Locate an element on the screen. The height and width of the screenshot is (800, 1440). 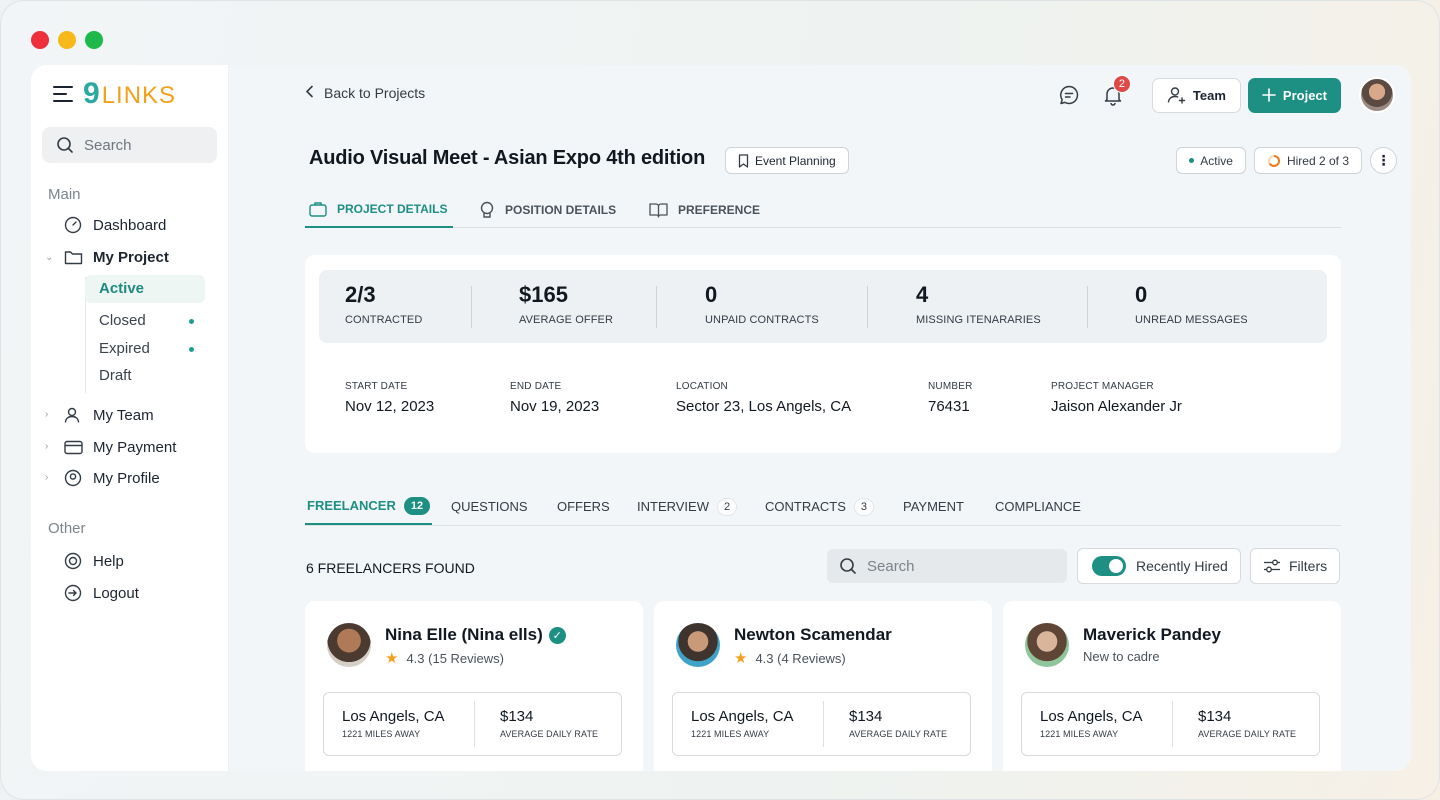
stat-unpaid-contracts: 0 UNPAID CONTRACTS is located at coordinates (762, 304).